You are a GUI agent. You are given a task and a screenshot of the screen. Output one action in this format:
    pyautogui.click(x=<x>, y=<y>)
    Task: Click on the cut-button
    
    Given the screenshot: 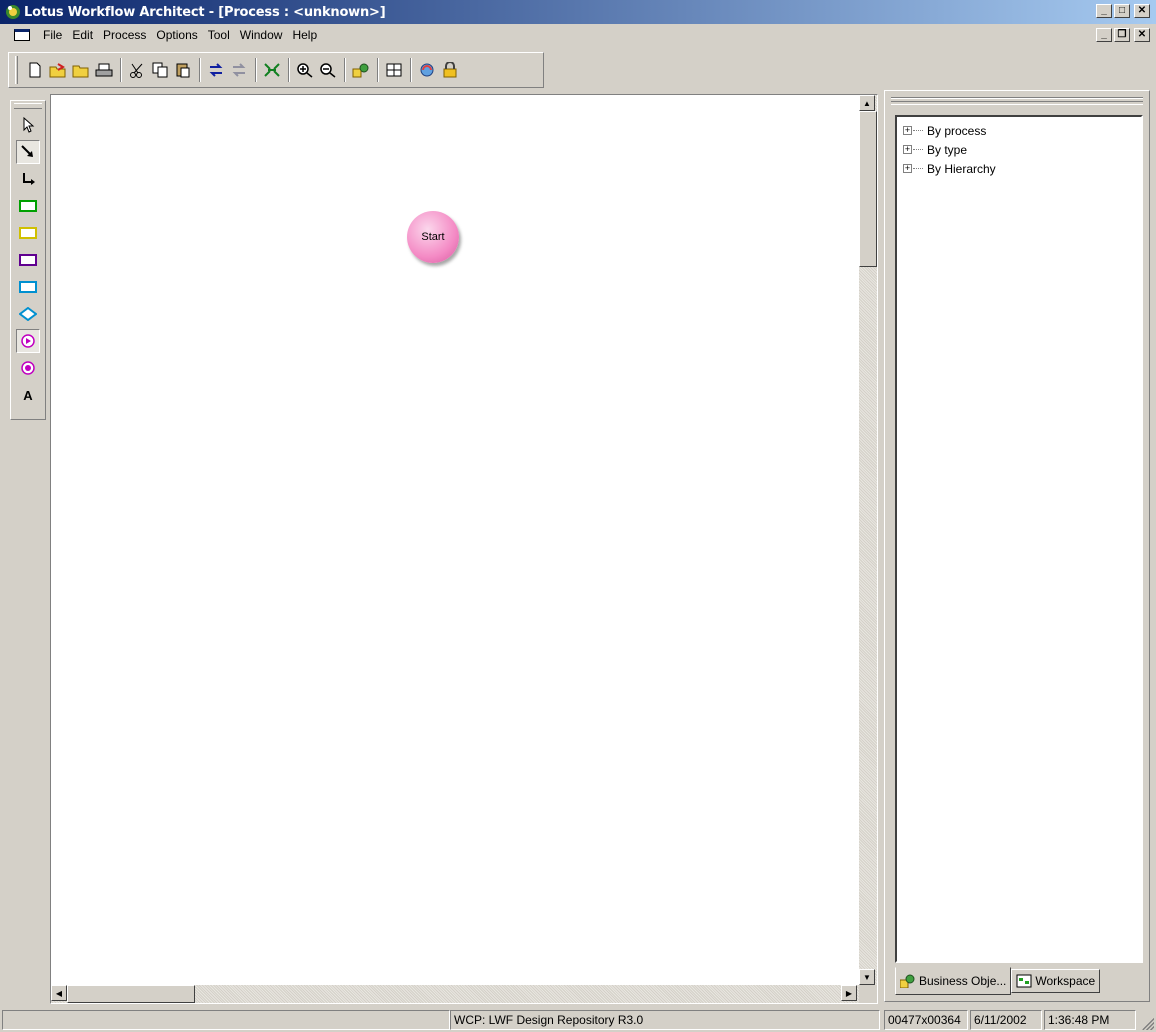 What is the action you would take?
    pyautogui.click(x=137, y=70)
    